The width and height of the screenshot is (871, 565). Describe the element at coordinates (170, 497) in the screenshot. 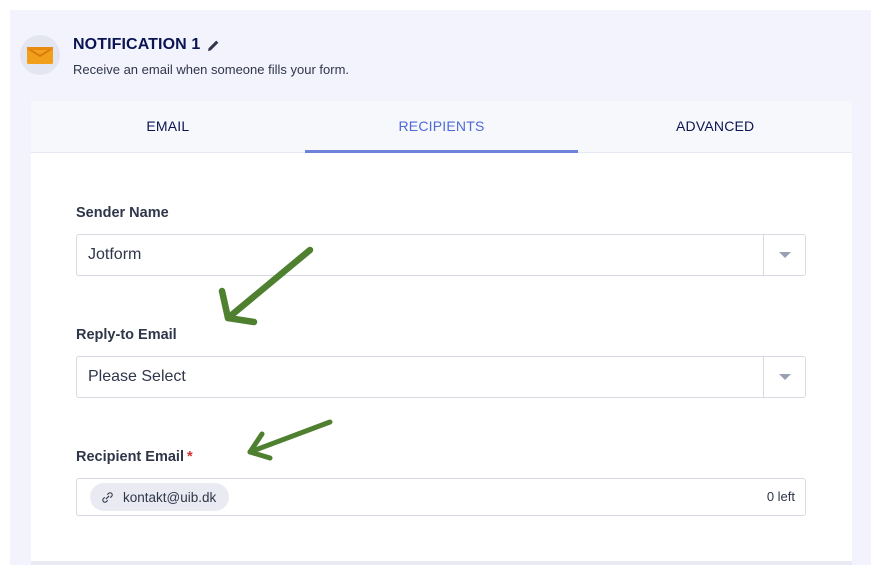

I see `email-tag-text: kontakt@uib.dk` at that location.